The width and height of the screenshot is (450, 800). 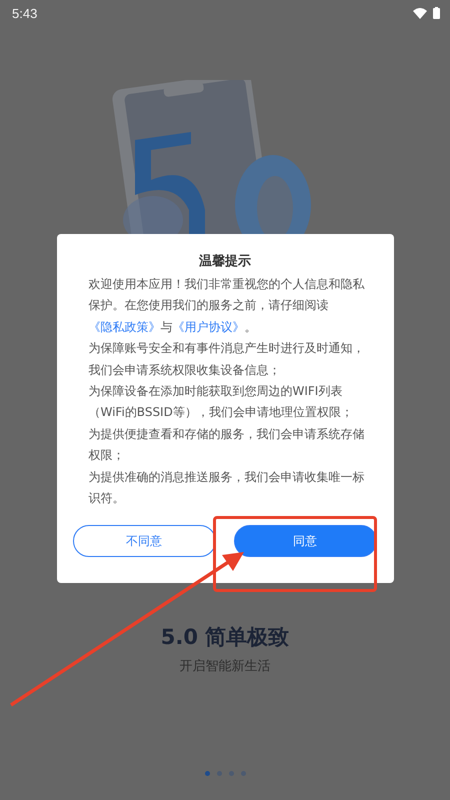 I want to click on status-time: 5:43, so click(x=25, y=13).